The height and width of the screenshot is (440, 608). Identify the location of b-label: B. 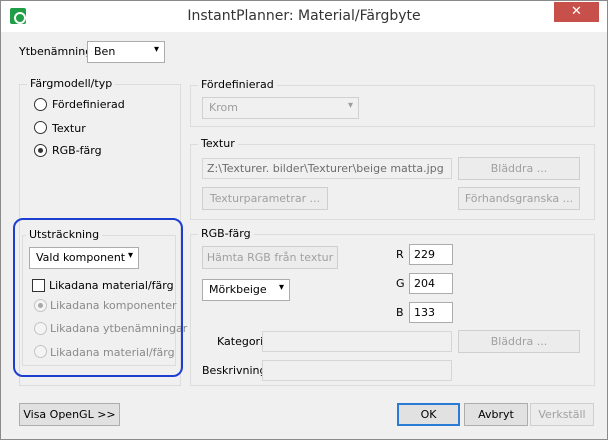
(400, 312).